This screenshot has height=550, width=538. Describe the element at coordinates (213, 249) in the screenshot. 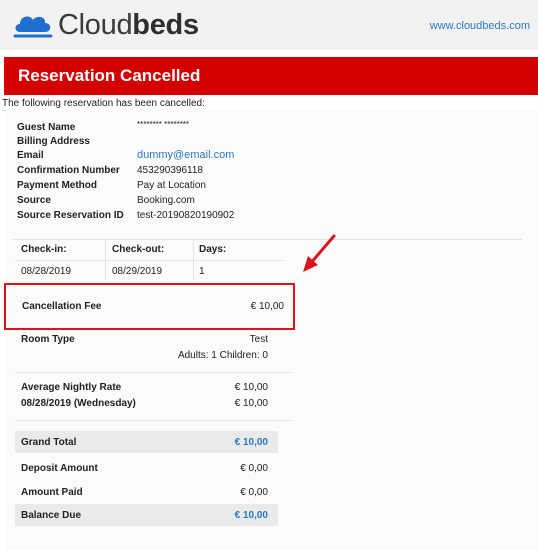

I see `days-label: Days:` at that location.